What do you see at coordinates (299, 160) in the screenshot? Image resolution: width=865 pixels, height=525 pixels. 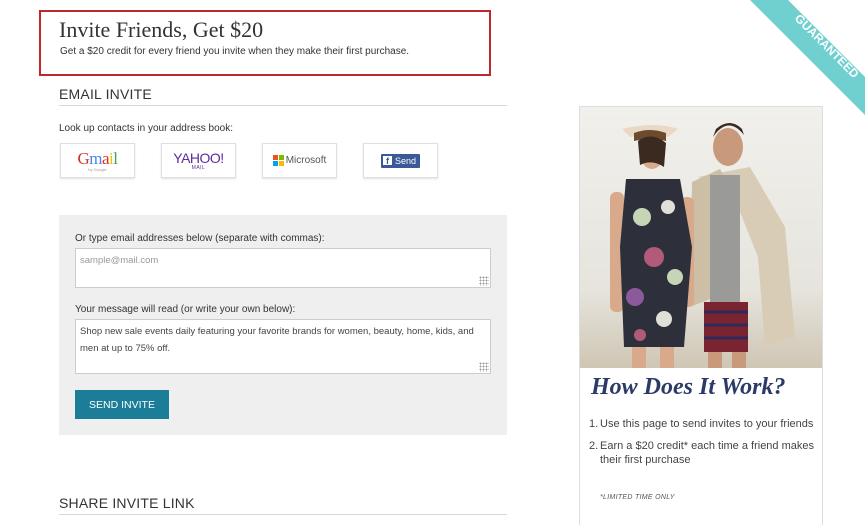 I see `microsoft-import-button: Microsoft` at bounding box center [299, 160].